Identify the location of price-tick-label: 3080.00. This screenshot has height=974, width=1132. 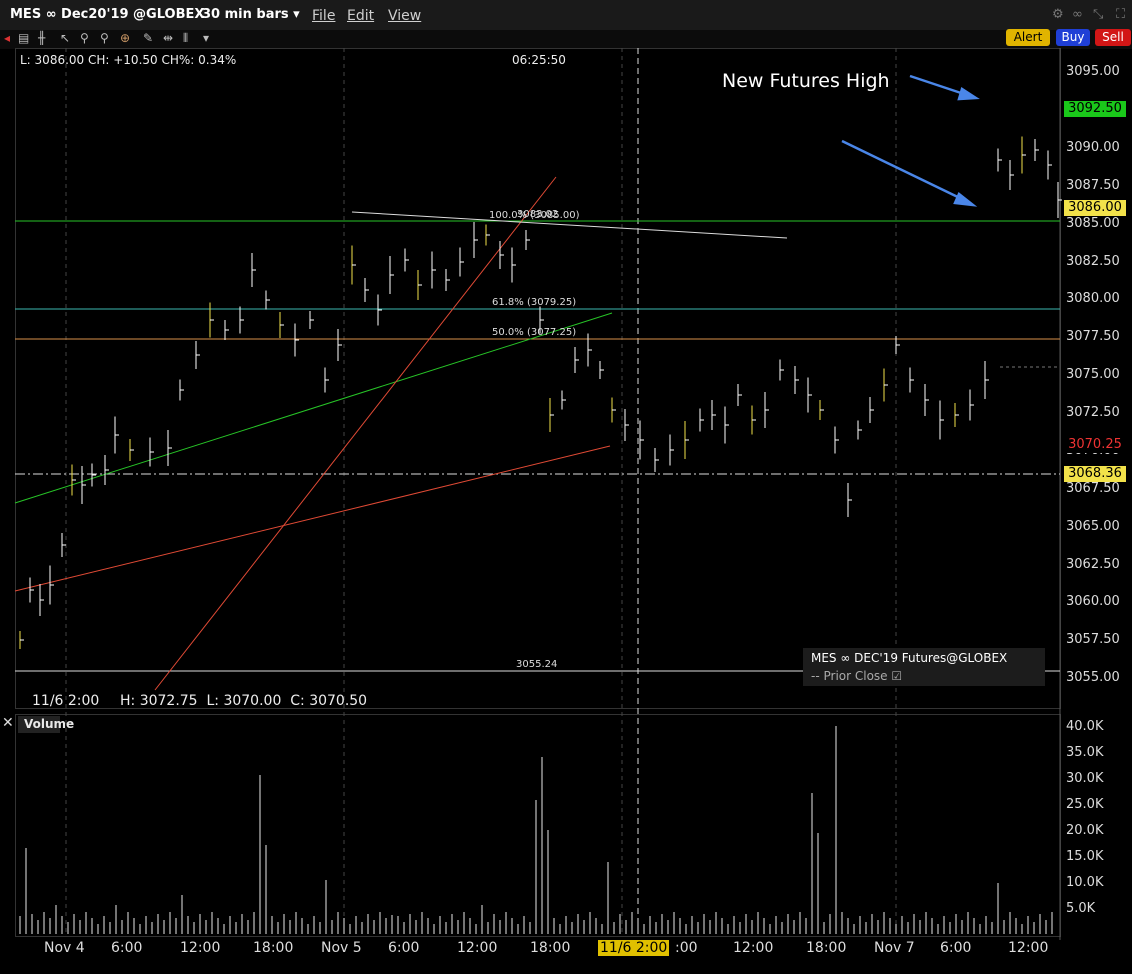
(1093, 298).